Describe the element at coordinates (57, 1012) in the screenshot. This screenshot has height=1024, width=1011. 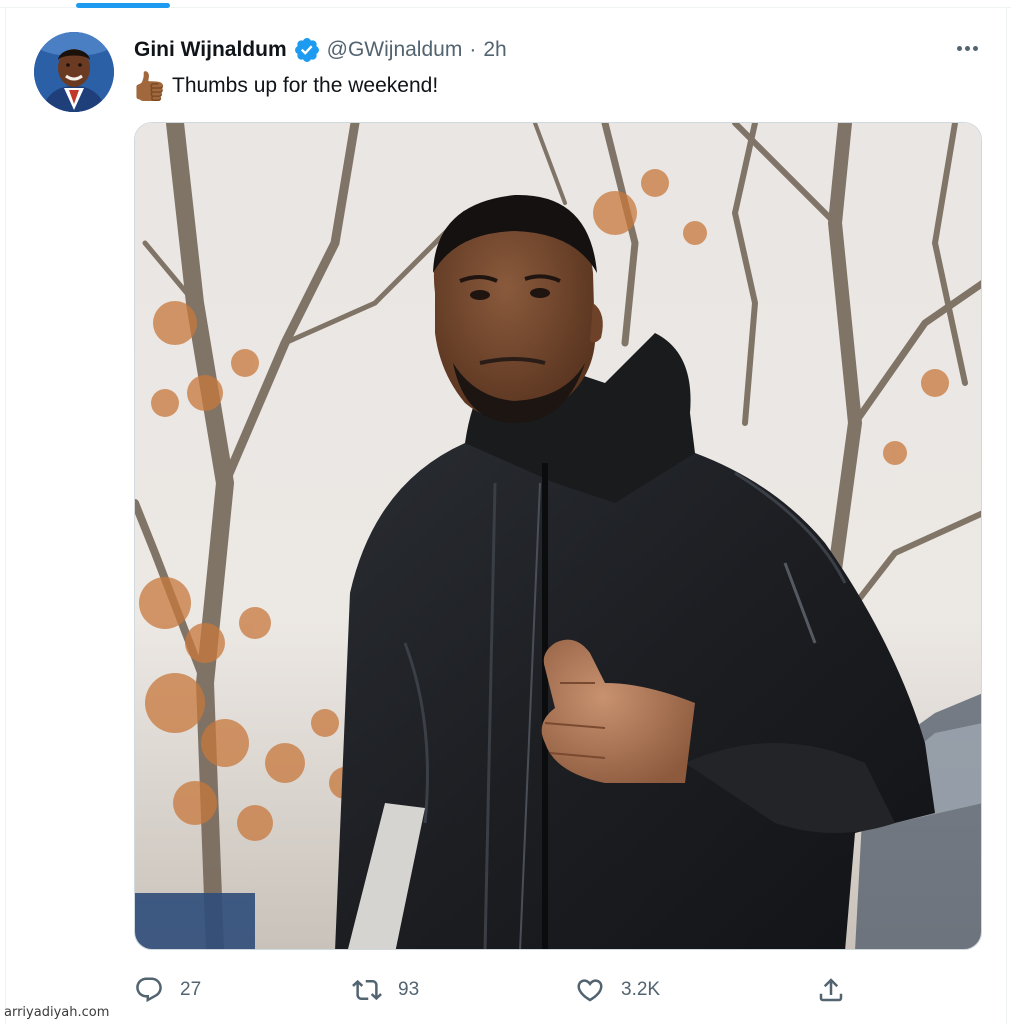
I see `watermark: arriyadiyah.com` at that location.